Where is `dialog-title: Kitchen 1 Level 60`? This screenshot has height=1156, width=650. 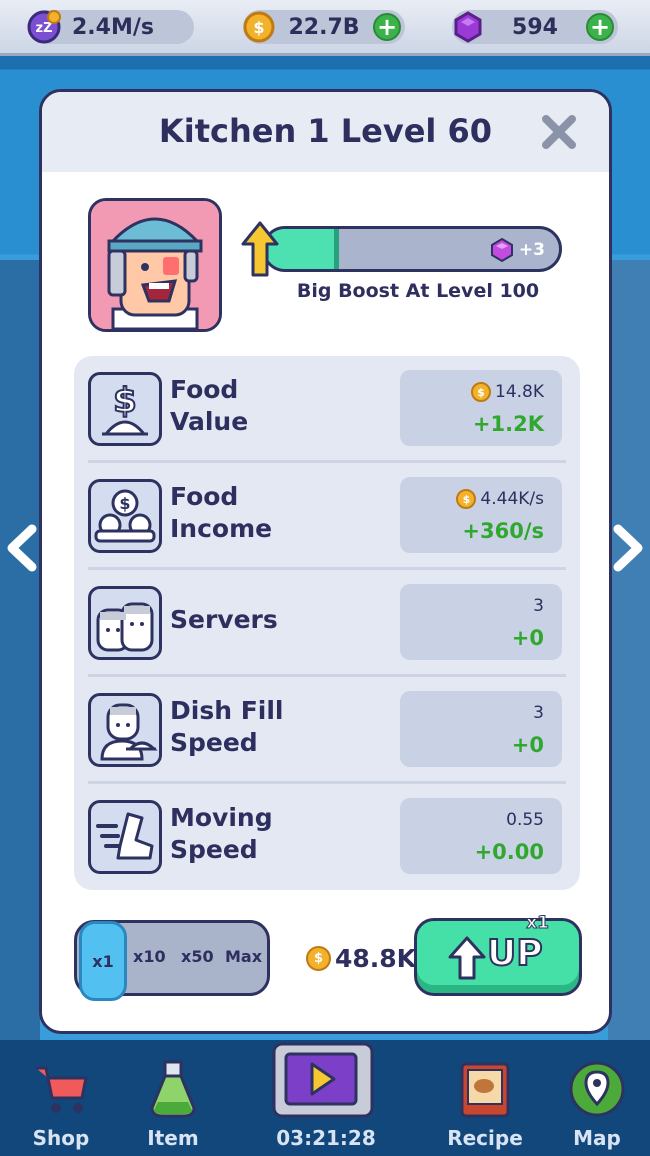 dialog-title: Kitchen 1 Level 60 is located at coordinates (325, 131).